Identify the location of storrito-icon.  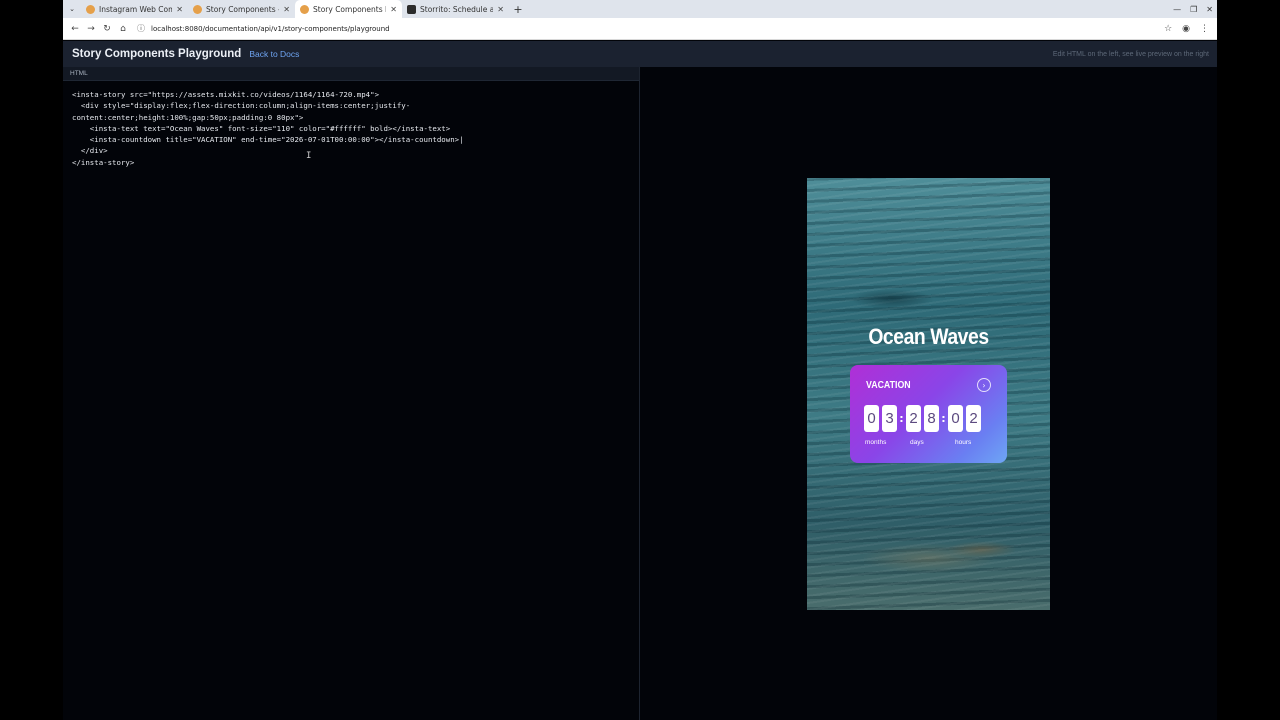
(411, 9).